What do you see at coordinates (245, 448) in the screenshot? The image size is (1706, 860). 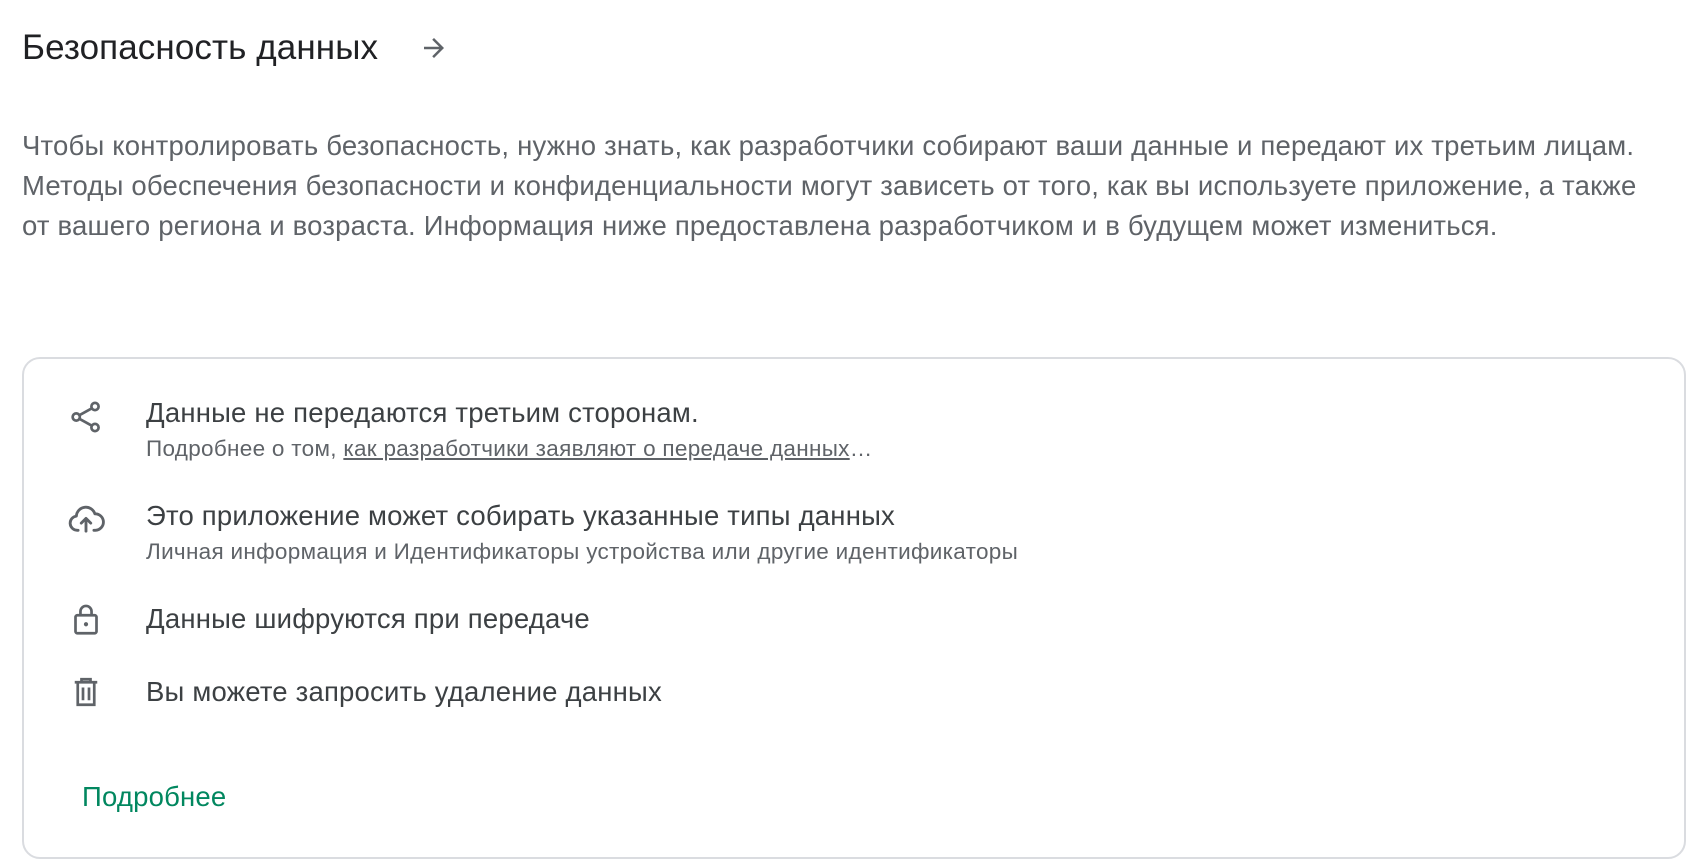 I see `sub-prefix: Подробнее о том,` at bounding box center [245, 448].